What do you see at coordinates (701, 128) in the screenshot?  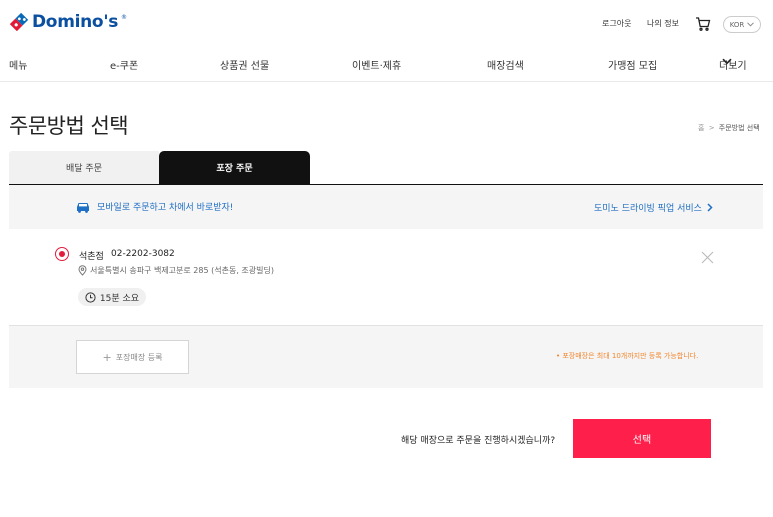 I see `breadcrumb-home: 홈` at bounding box center [701, 128].